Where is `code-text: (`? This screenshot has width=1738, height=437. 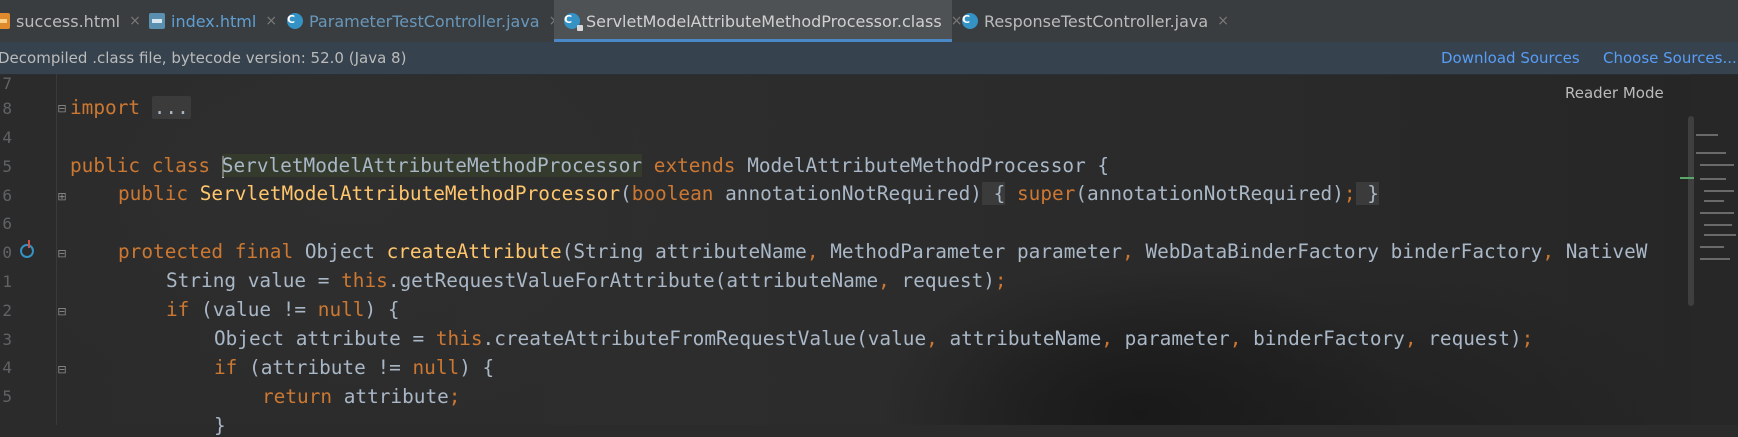 code-text: ( is located at coordinates (626, 193).